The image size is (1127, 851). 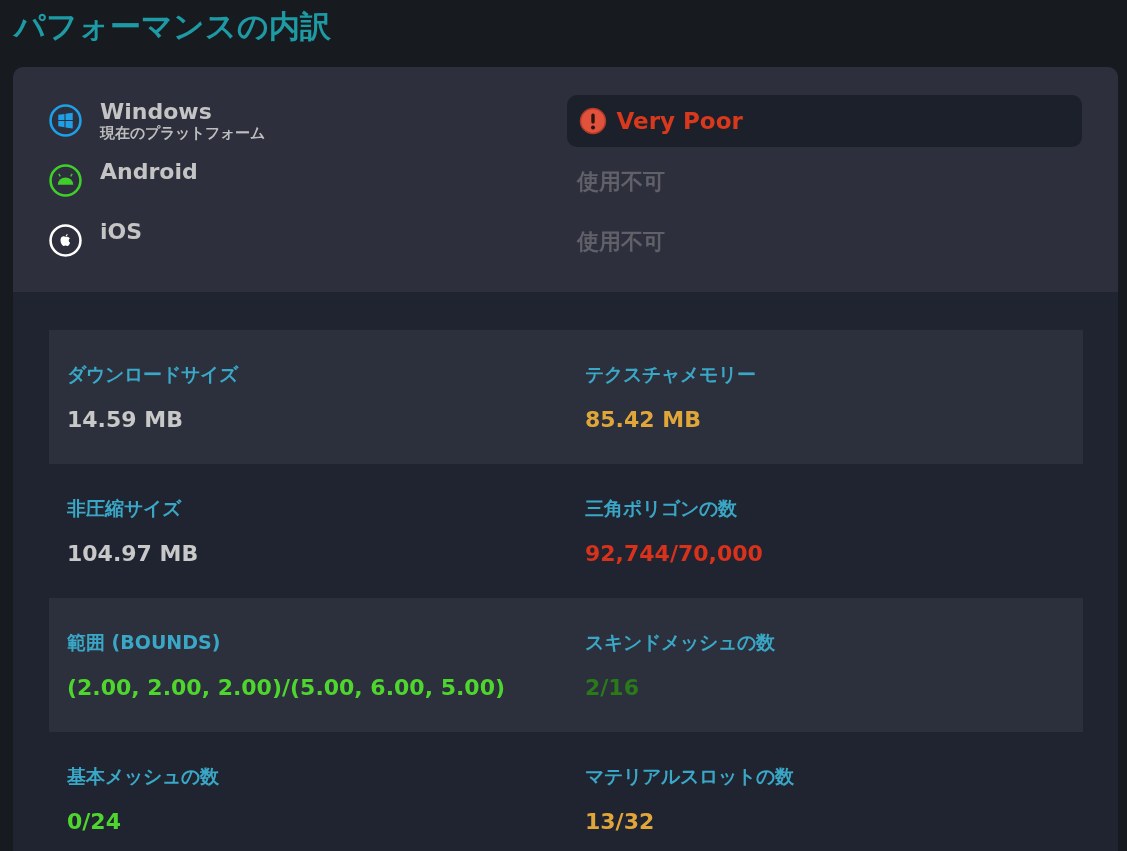 I want to click on stat-label: テクスチャメモリー, so click(x=671, y=374).